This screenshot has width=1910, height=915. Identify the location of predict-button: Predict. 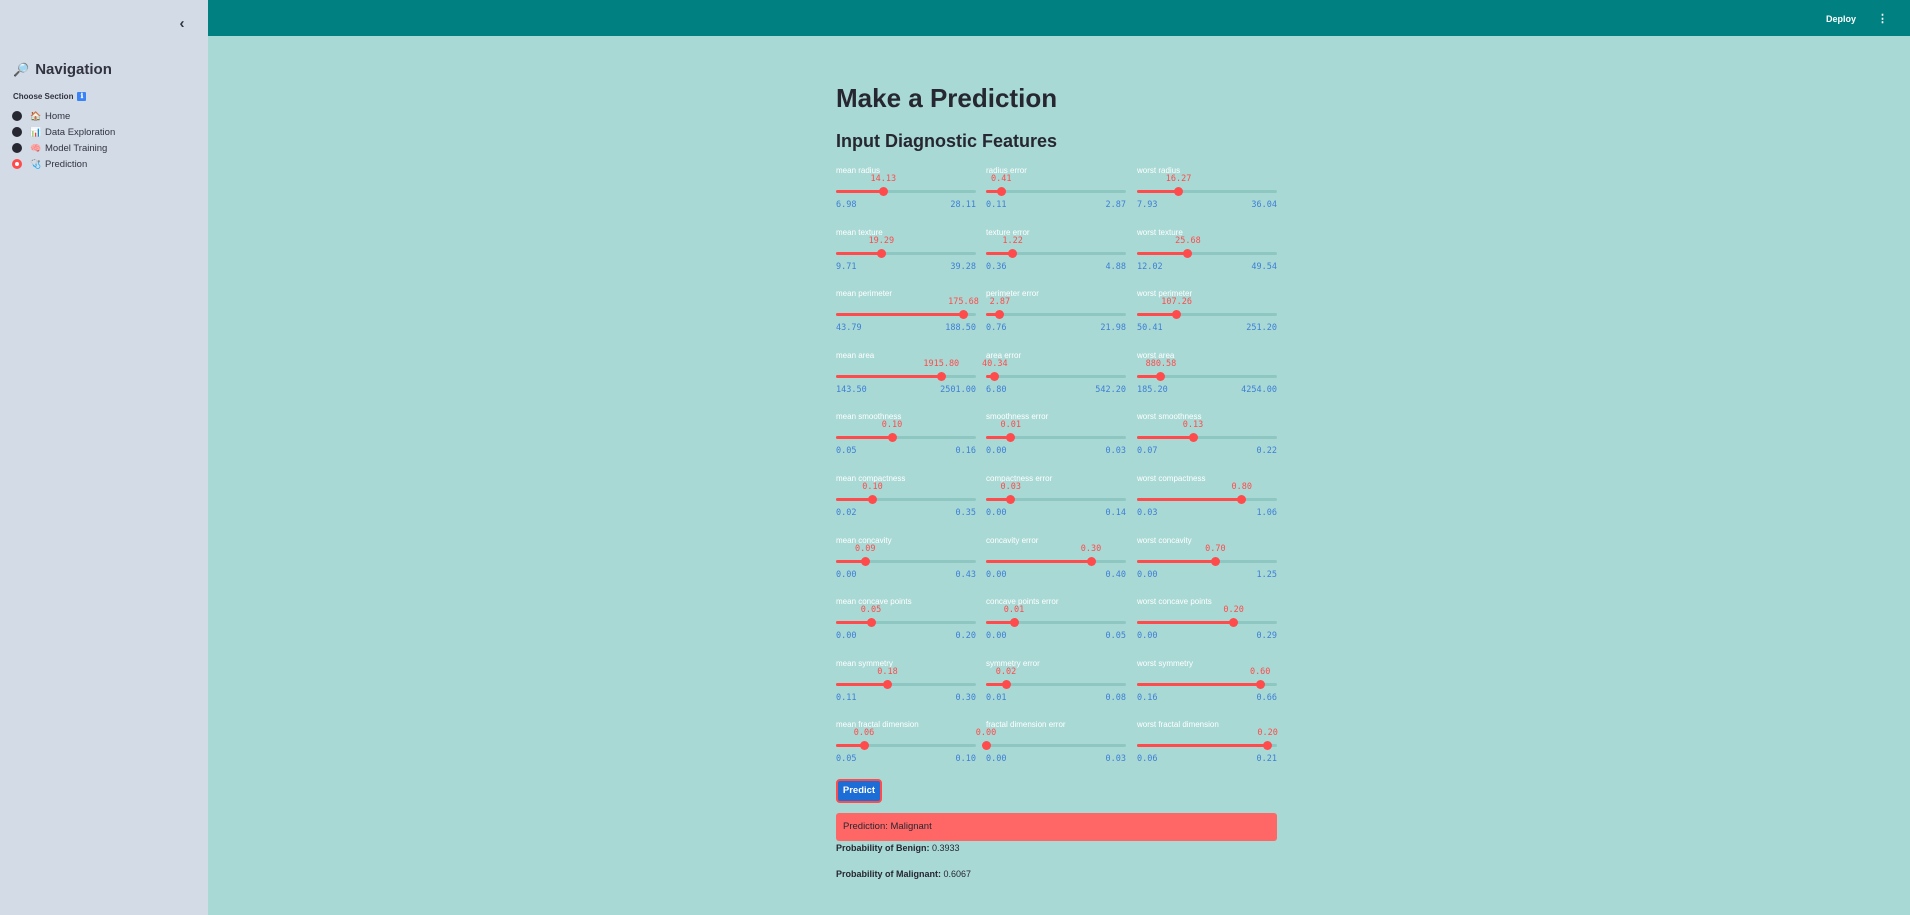
(859, 791).